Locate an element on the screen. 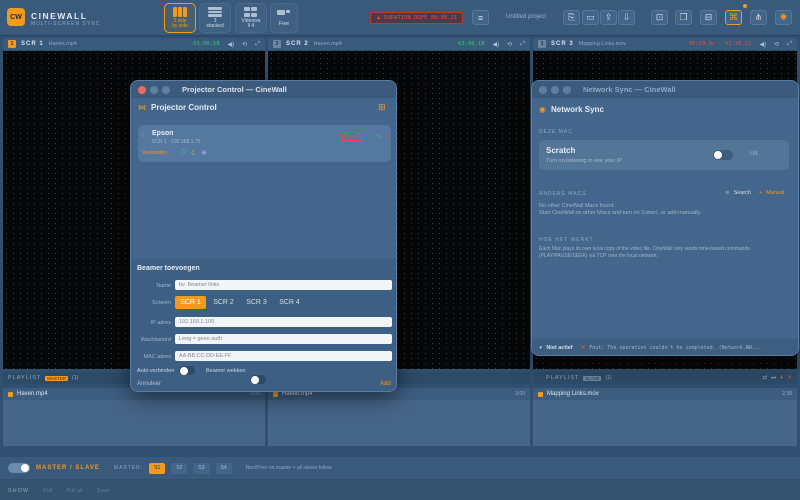 This screenshot has width=800, height=500. device-description: Turn on listening to see your IP is located at coordinates (584, 161).